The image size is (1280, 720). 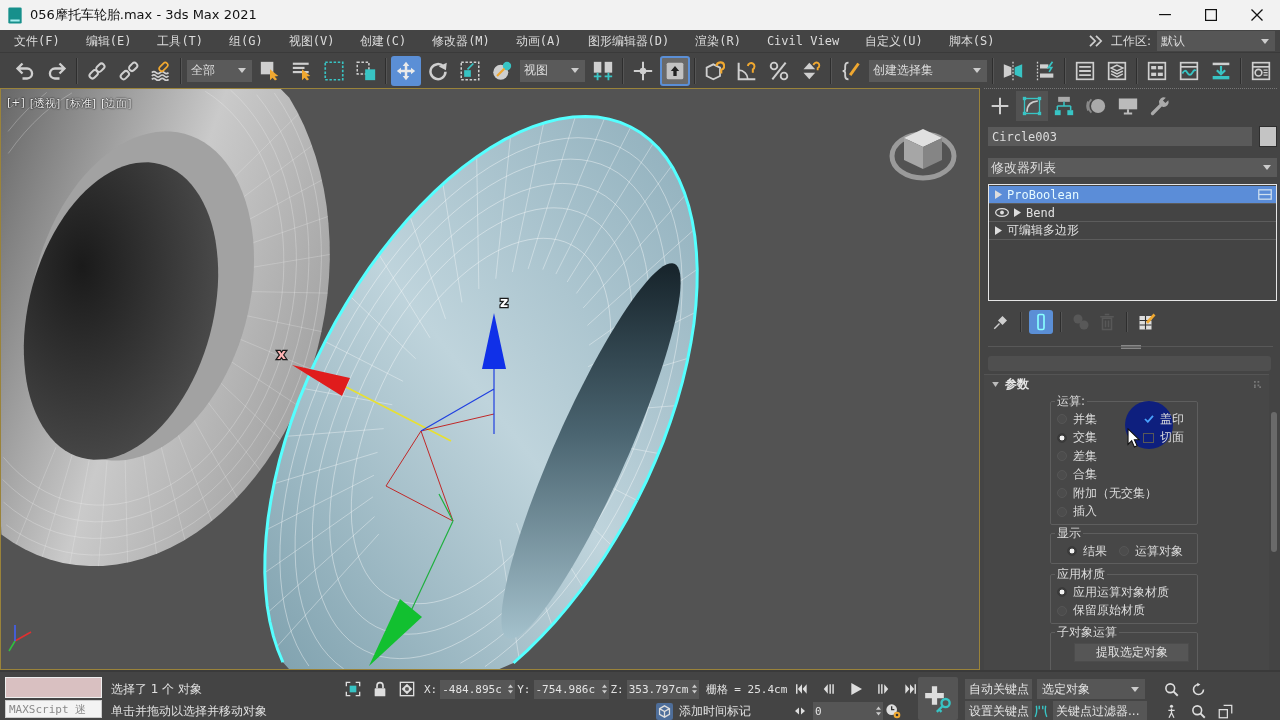 What do you see at coordinates (353, 689) in the screenshot?
I see `isolate-selection-icon` at bounding box center [353, 689].